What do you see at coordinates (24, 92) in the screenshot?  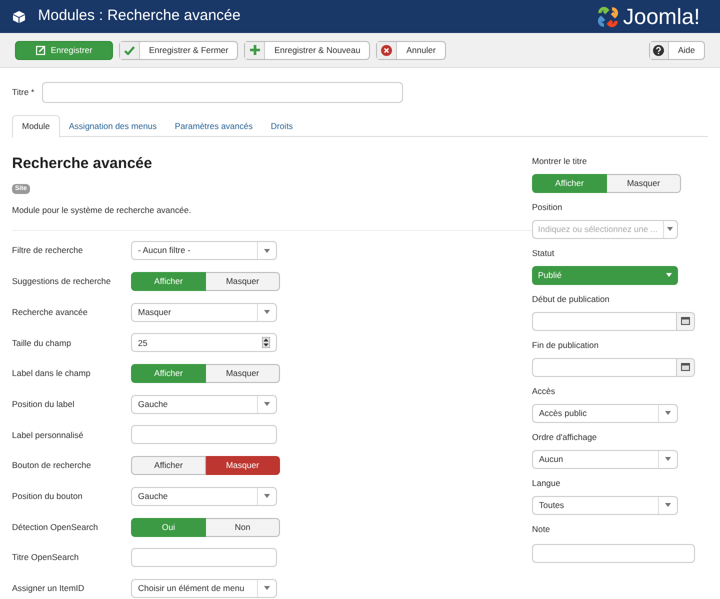 I see `field-label: Titre *` at bounding box center [24, 92].